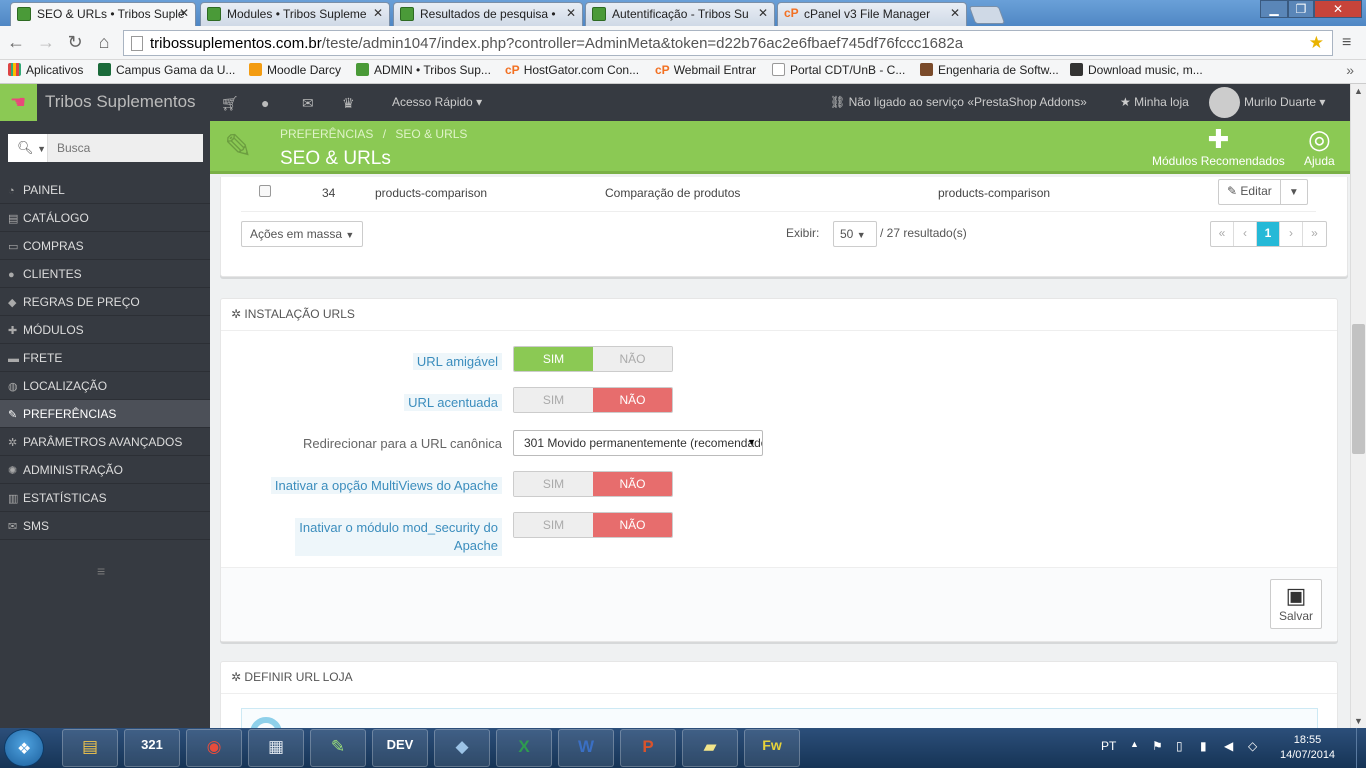 The image size is (1366, 768). Describe the element at coordinates (1250, 192) in the screenshot. I see `edit-button: ✎ Editar` at that location.